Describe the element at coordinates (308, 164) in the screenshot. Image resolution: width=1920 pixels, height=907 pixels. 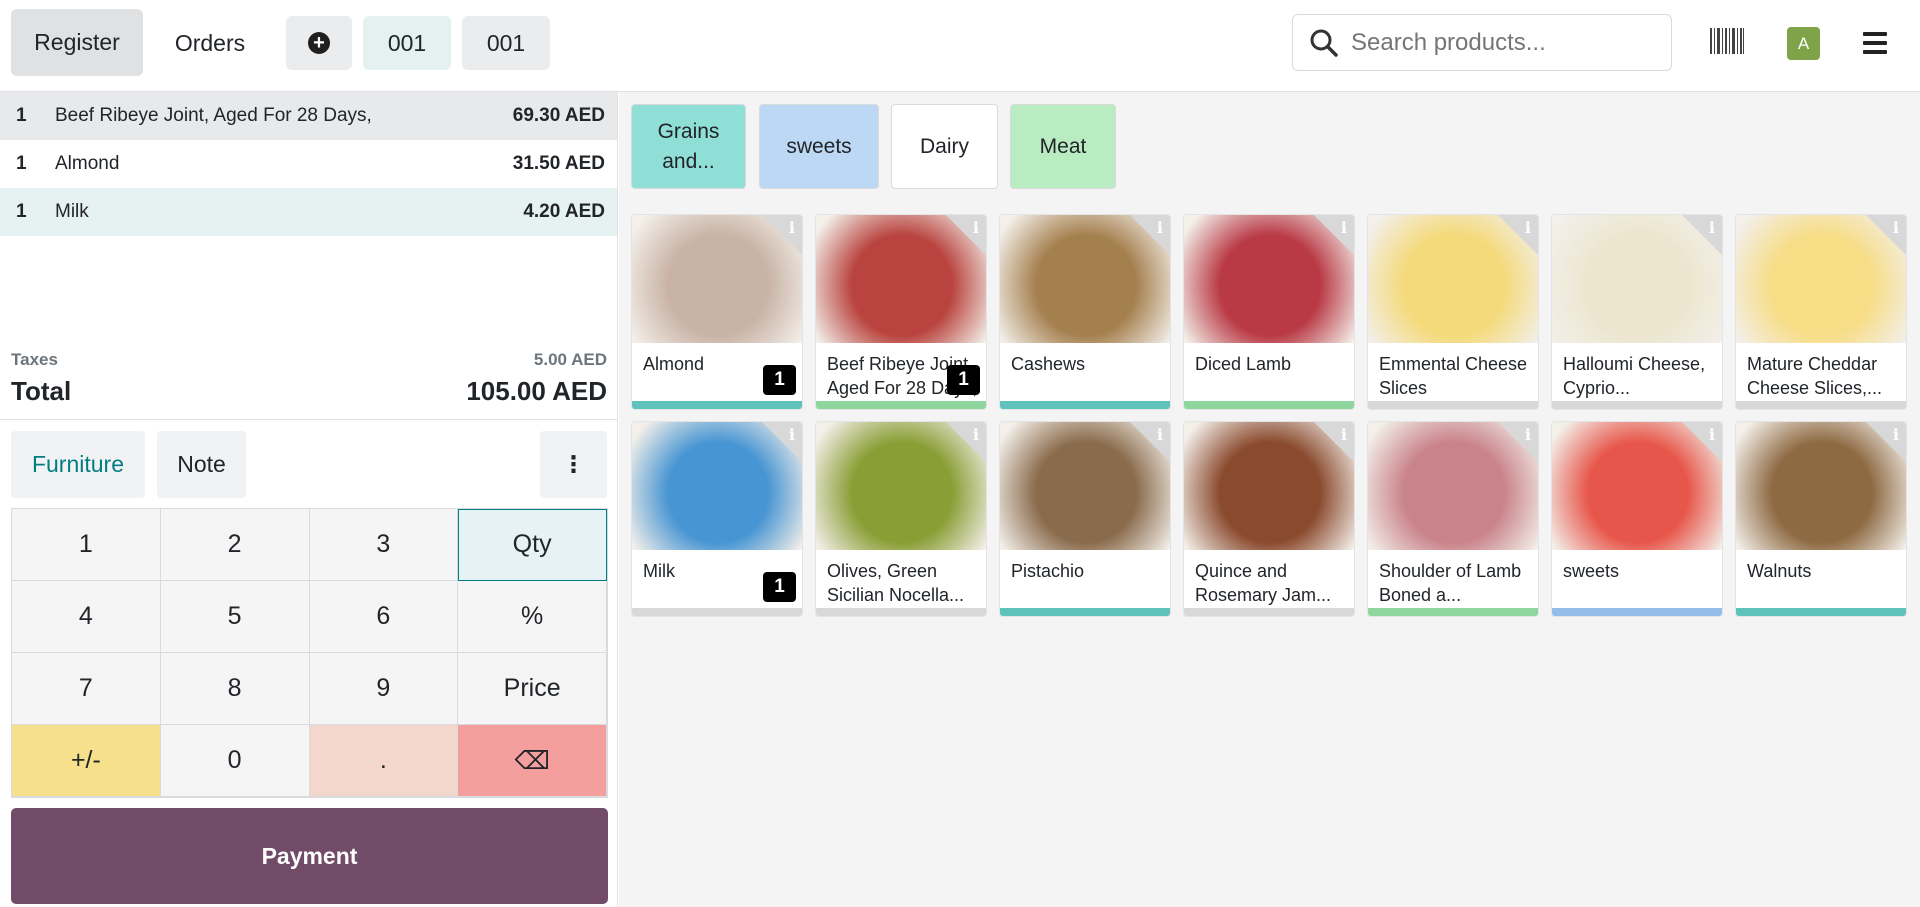
I see `order-line: 1 Almond 31.50 AED` at that location.